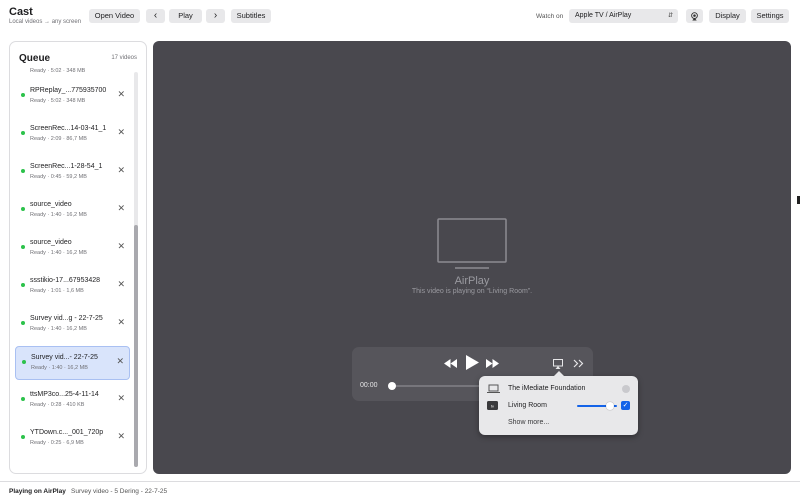 Image resolution: width=800 pixels, height=500 pixels. I want to click on volume-knob, so click(610, 406).